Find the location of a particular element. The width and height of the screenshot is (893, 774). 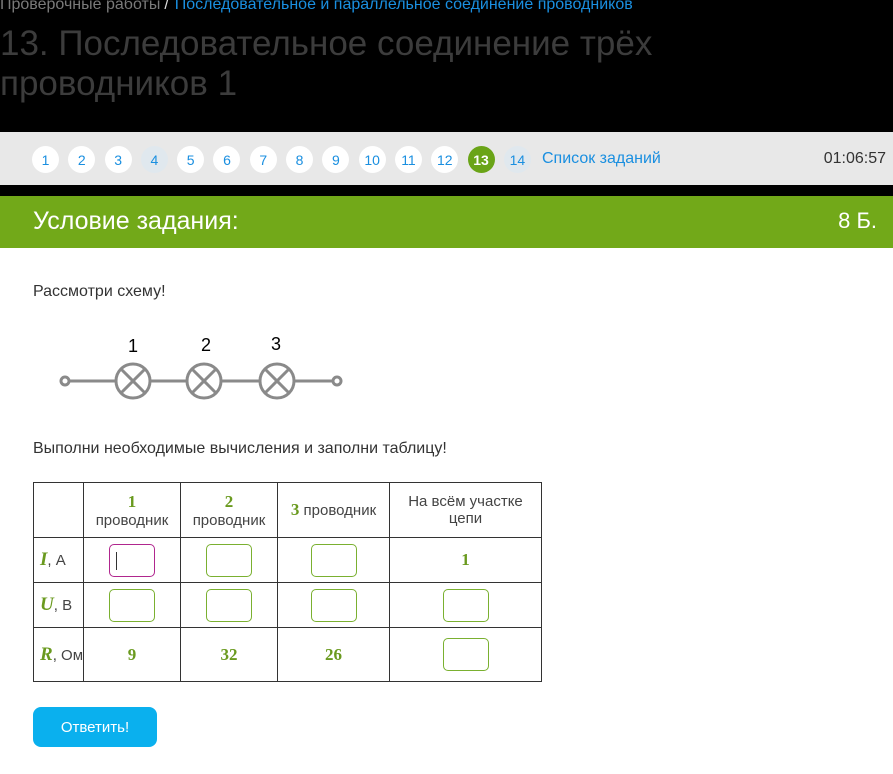

row-label-current: I, А is located at coordinates (58, 560).